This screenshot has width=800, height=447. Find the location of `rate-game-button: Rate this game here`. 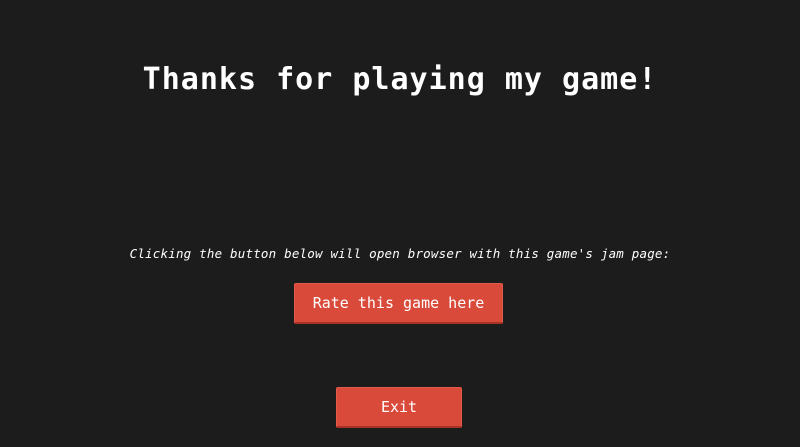

rate-game-button: Rate this game here is located at coordinates (398, 303).